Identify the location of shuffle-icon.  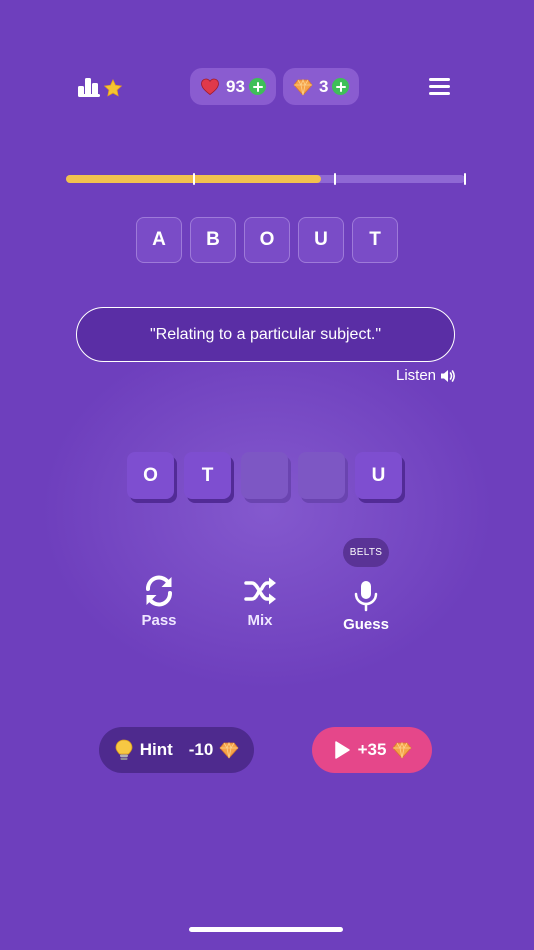
(260, 591).